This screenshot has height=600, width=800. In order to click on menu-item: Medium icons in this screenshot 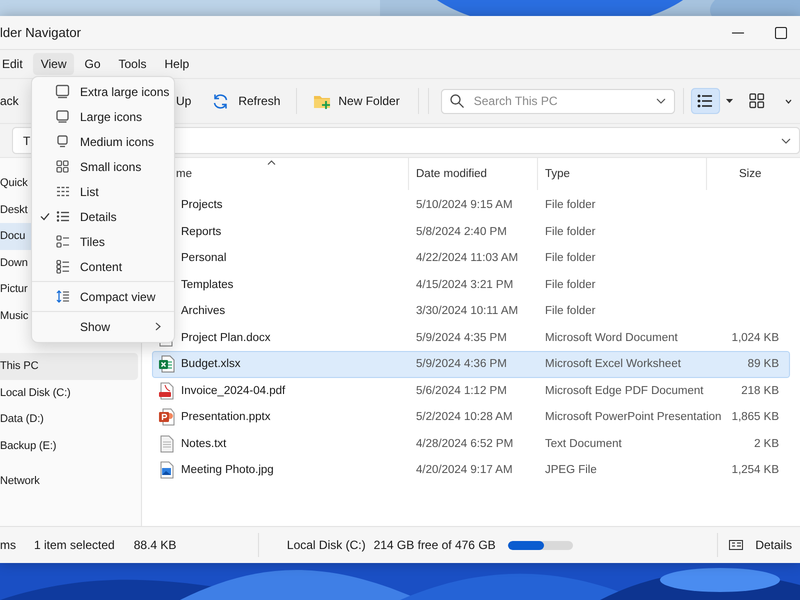, I will do `click(103, 141)`.